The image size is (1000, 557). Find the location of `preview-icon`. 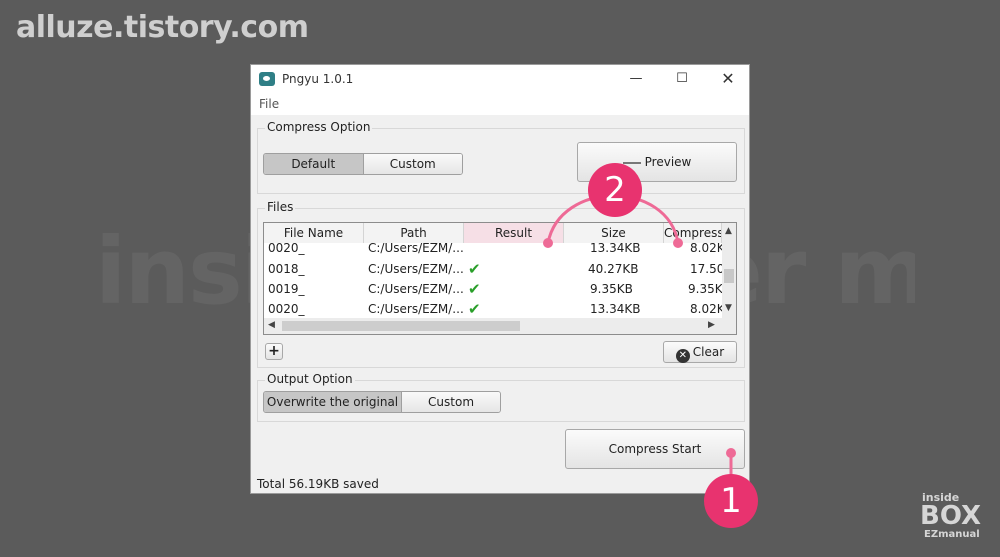

preview-icon is located at coordinates (631, 162).